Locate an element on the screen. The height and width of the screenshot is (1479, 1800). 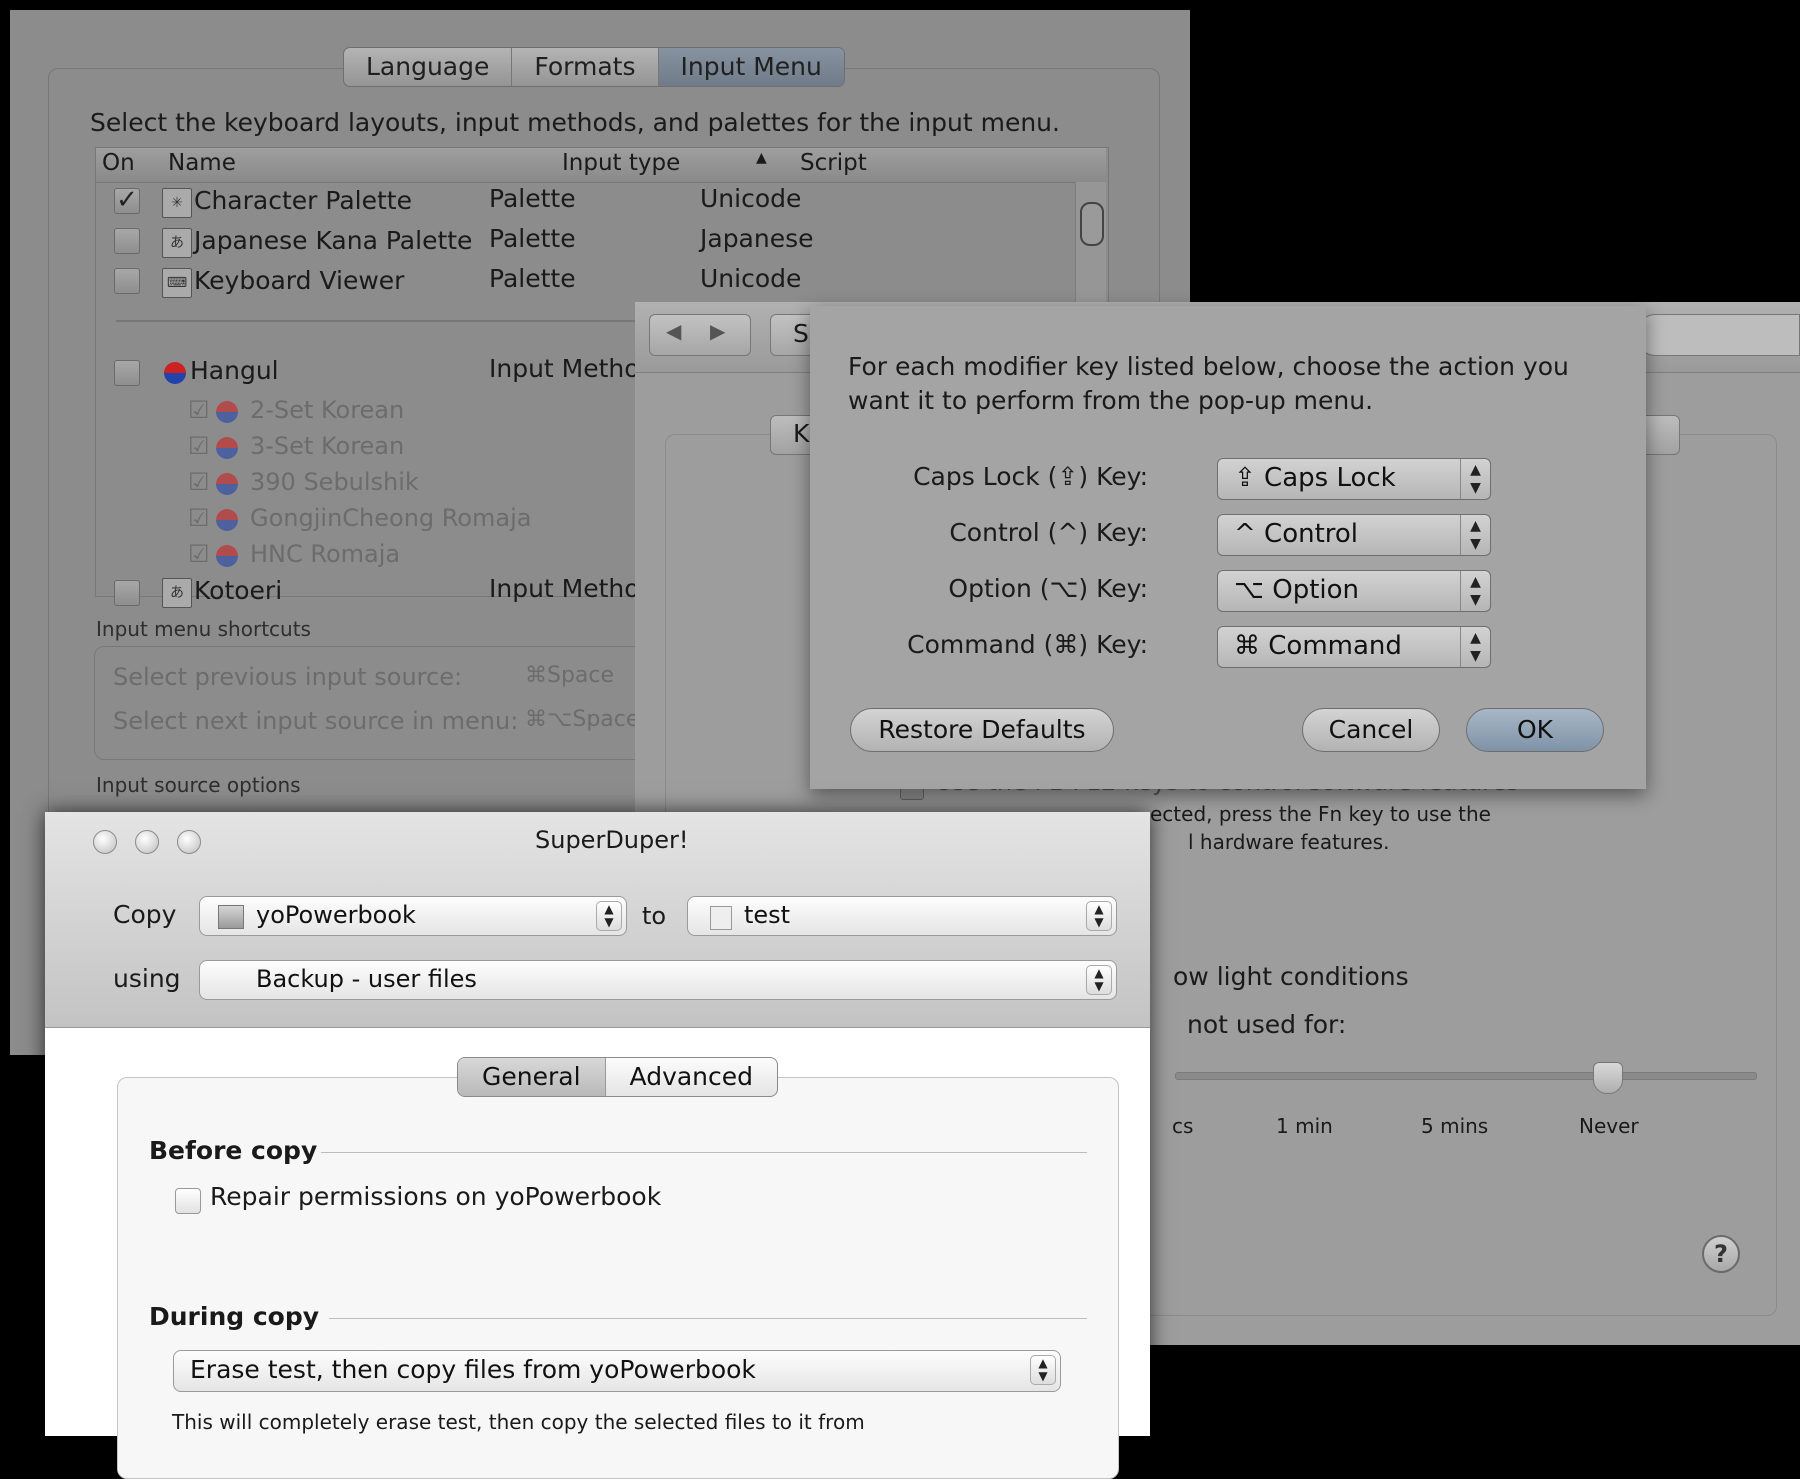
language-tab-bar: Language Formats Input Menu is located at coordinates (594, 67).